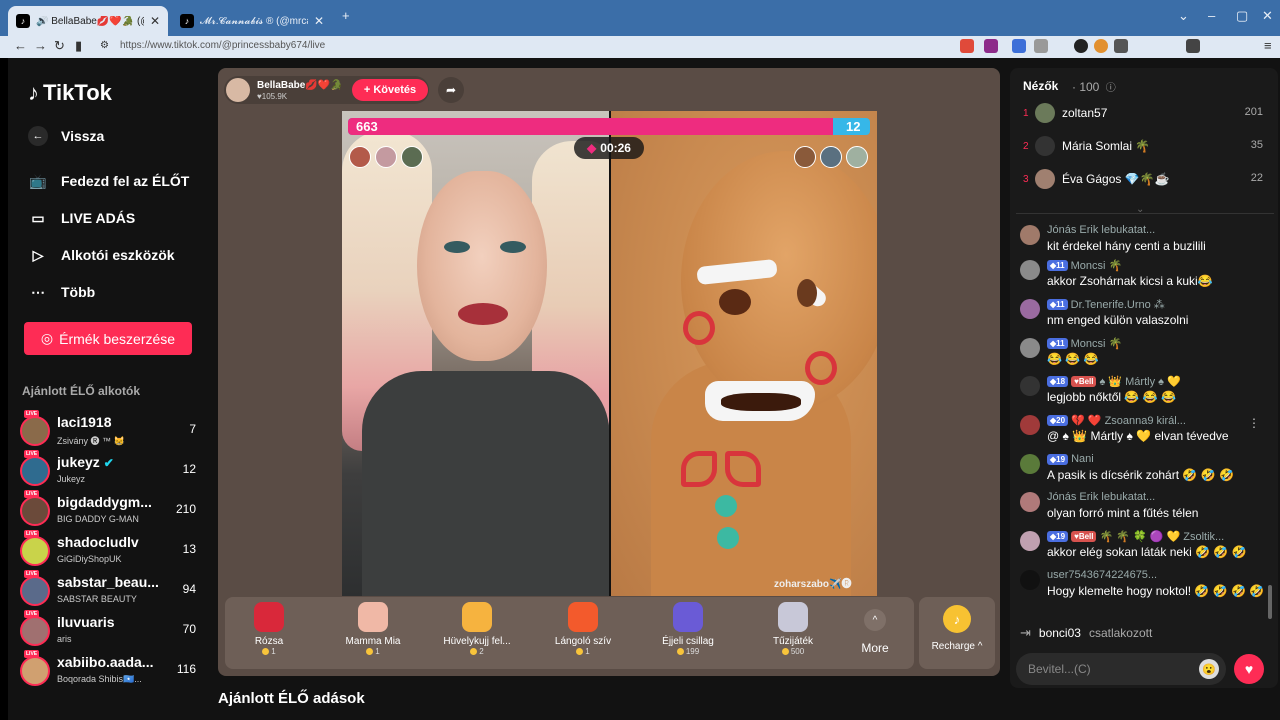 The height and width of the screenshot is (720, 1280). What do you see at coordinates (1143, 181) in the screenshot?
I see `top-viewer: 3 Éva Gágos 💎🌴☕ 22` at bounding box center [1143, 181].